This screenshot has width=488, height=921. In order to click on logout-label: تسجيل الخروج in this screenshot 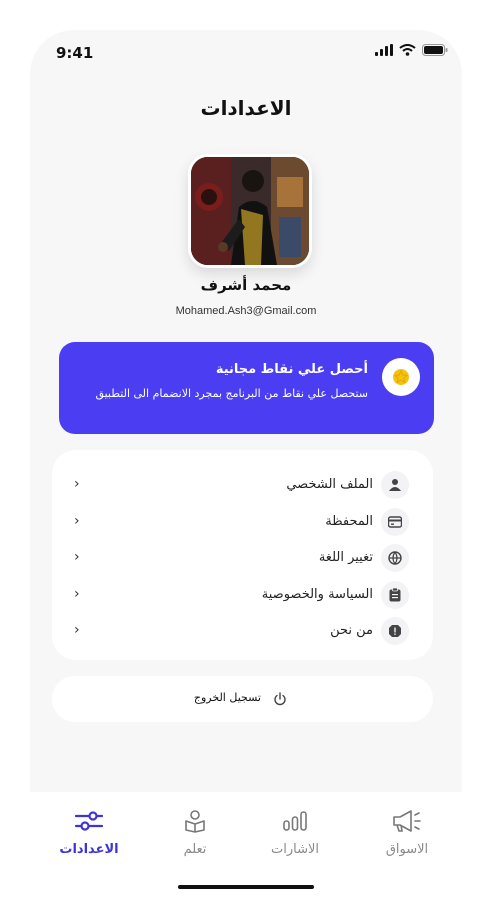, I will do `click(227, 697)`.